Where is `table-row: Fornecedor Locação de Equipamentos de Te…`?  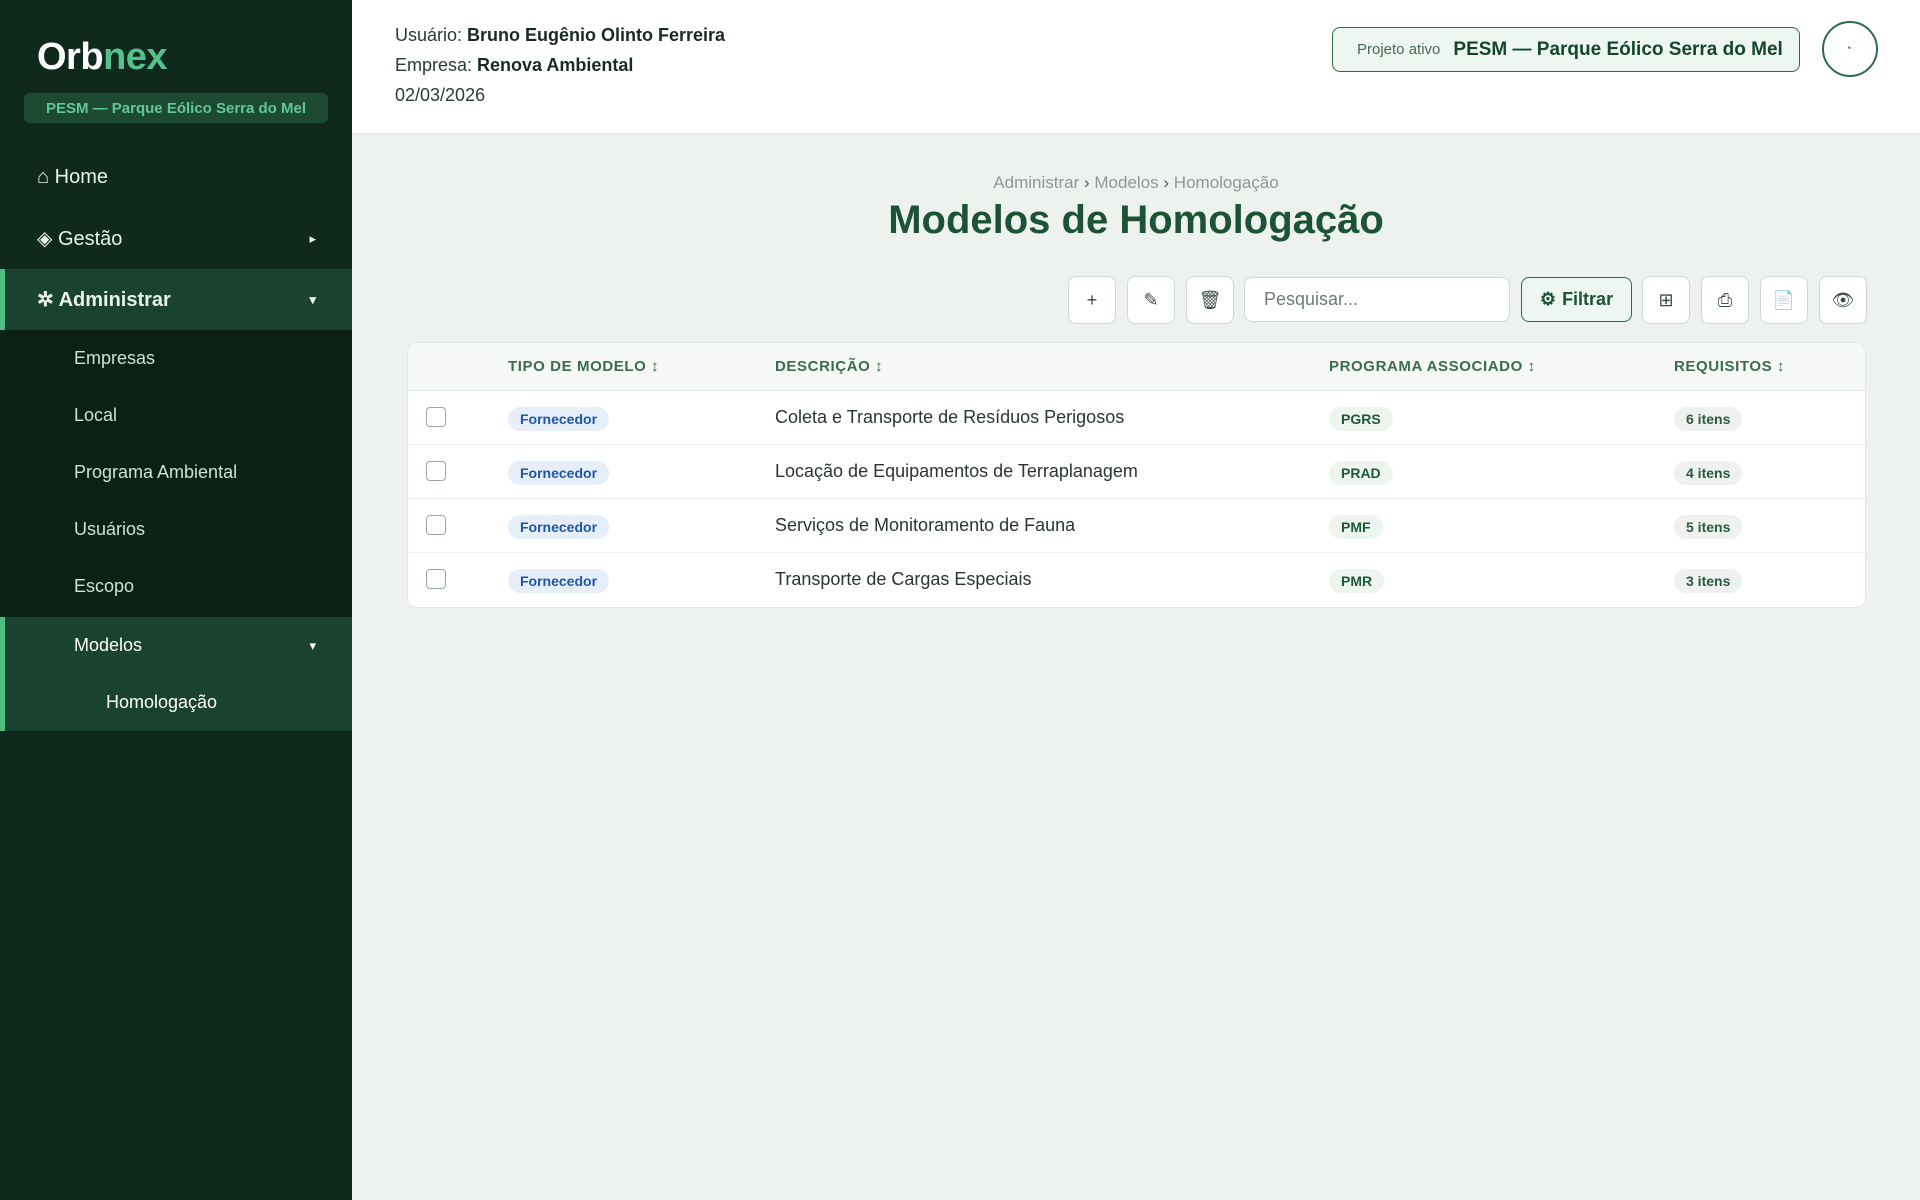
table-row: Fornecedor Locação de Equipamentos de Te… is located at coordinates (1136, 472).